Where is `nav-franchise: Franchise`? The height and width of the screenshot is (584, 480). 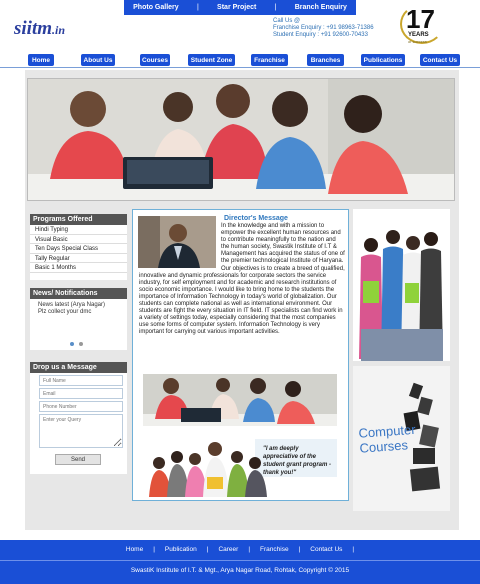 nav-franchise: Franchise is located at coordinates (269, 60).